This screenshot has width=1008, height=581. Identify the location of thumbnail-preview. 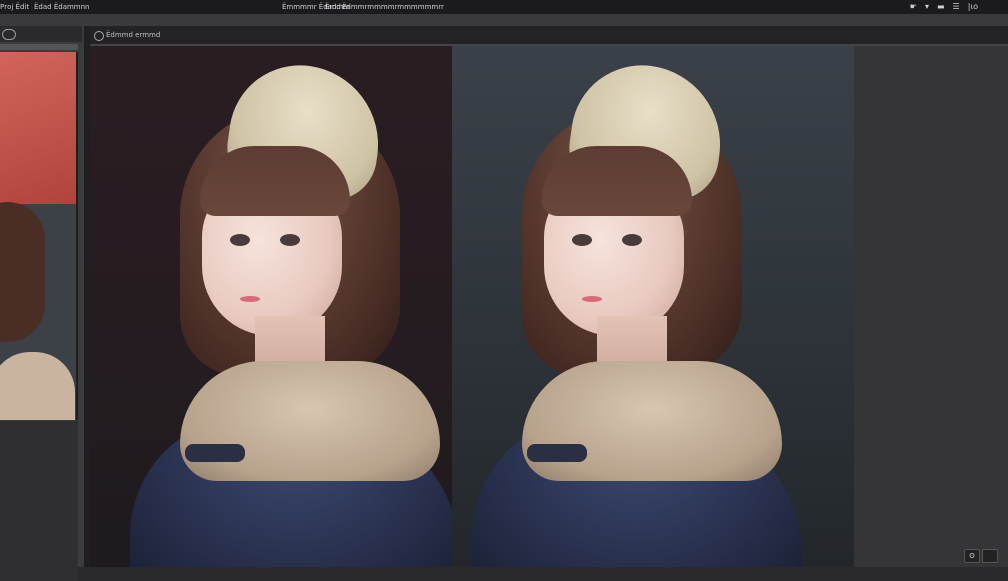
(39, 236).